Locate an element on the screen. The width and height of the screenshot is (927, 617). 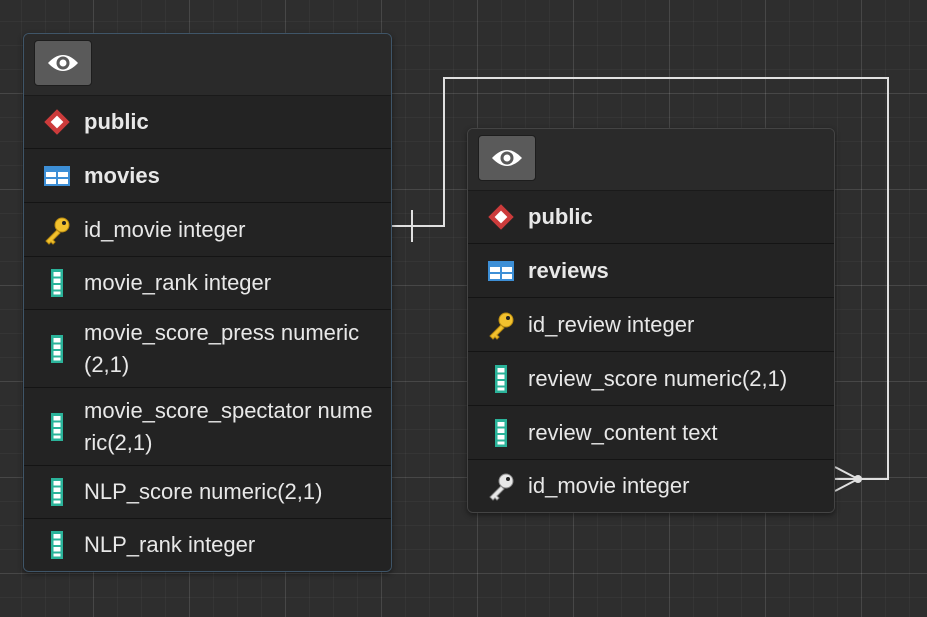
column-row: id_review integer is located at coordinates (651, 325).